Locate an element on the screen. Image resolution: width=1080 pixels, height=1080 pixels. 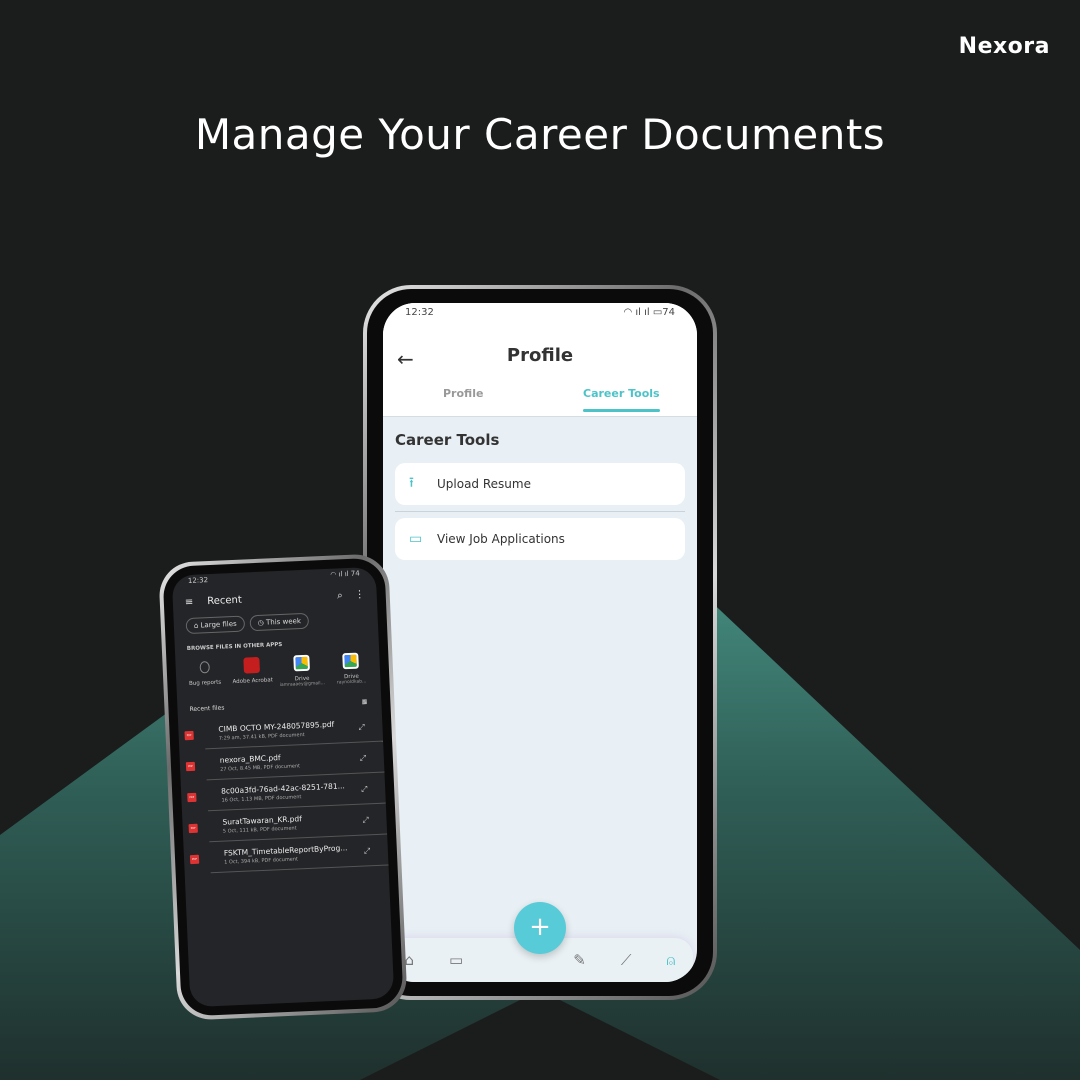
page-title: Profile is located at coordinates (540, 355).